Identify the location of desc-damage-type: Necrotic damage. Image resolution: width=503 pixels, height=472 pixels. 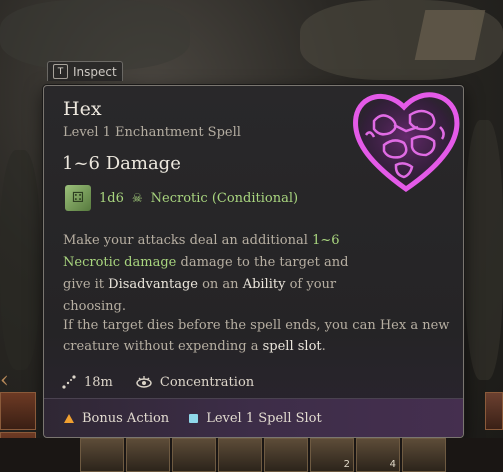
(120, 262).